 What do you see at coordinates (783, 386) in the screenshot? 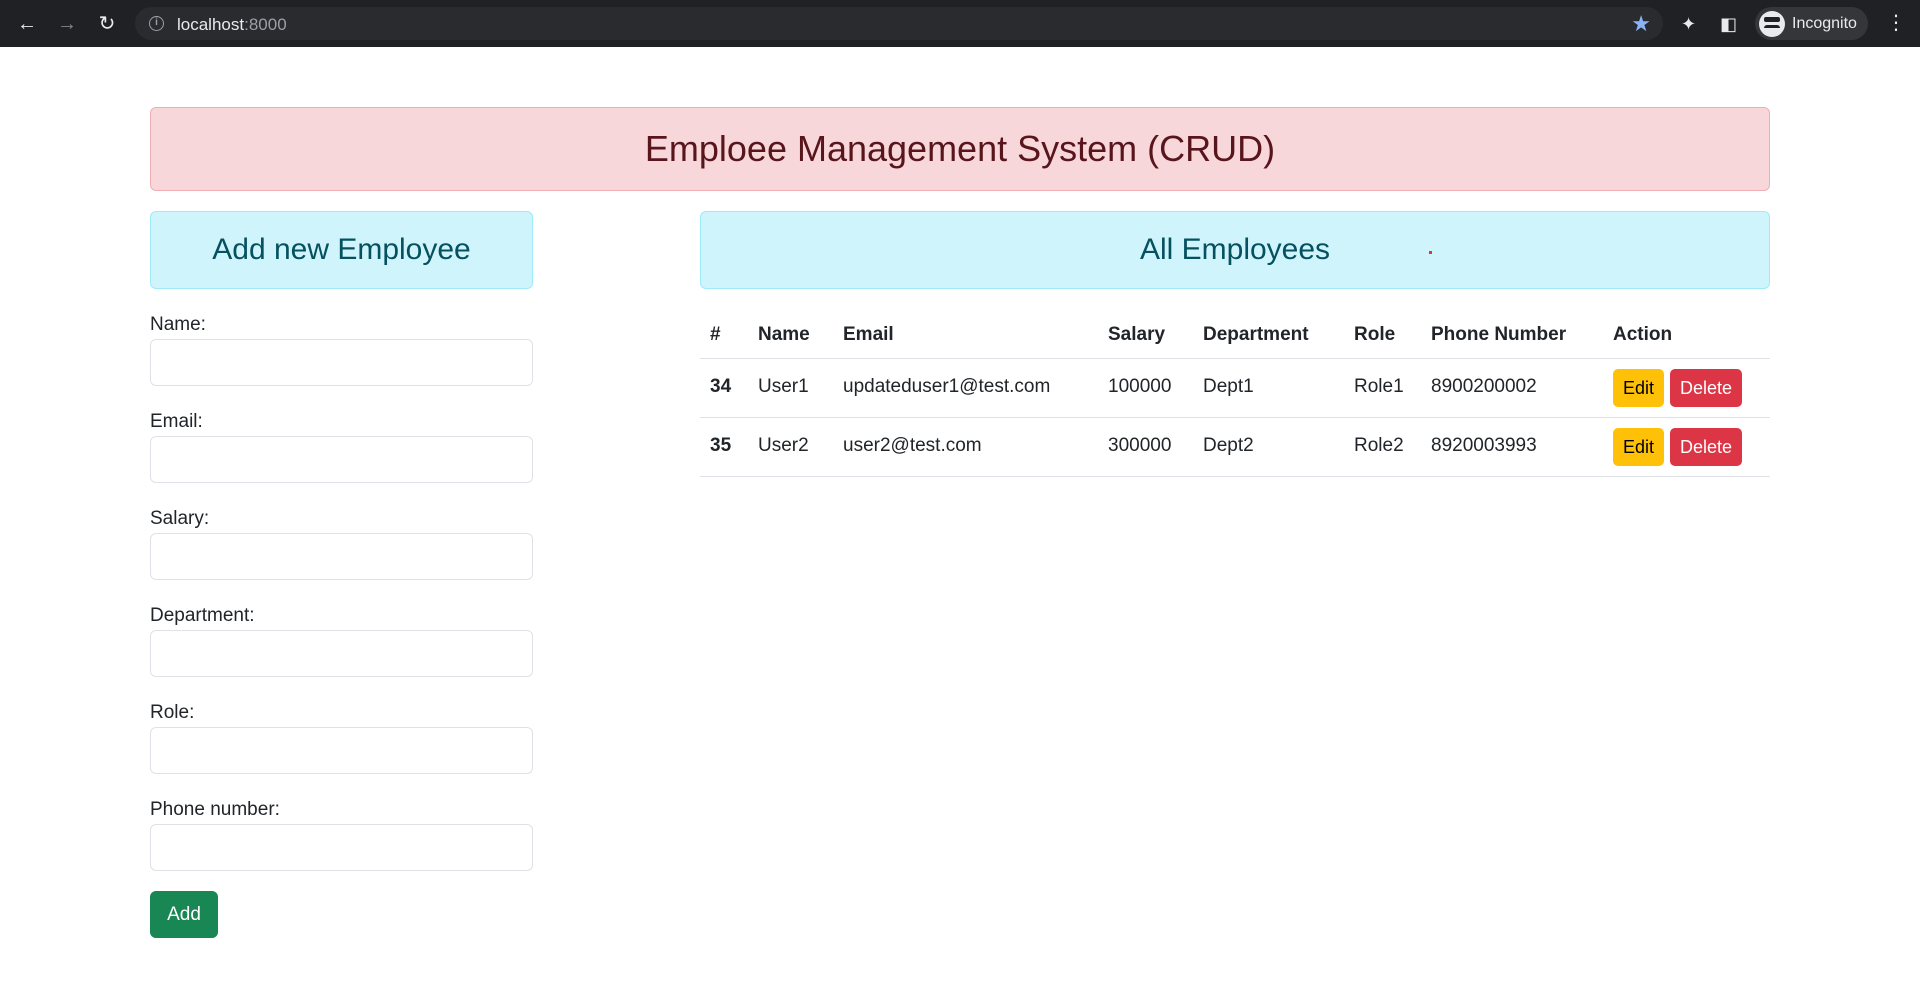
I see `row-name: User1` at bounding box center [783, 386].